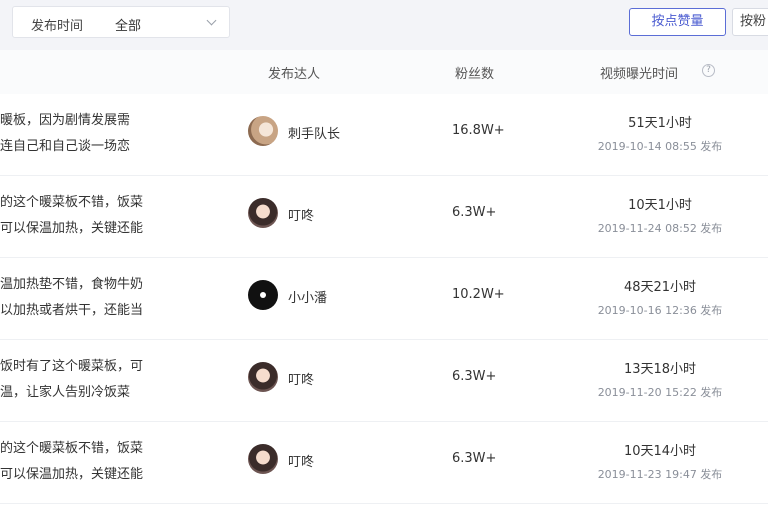 Image resolution: width=768 pixels, height=510 pixels. I want to click on sort-by-likes-button: 按点赞量, so click(677, 22).